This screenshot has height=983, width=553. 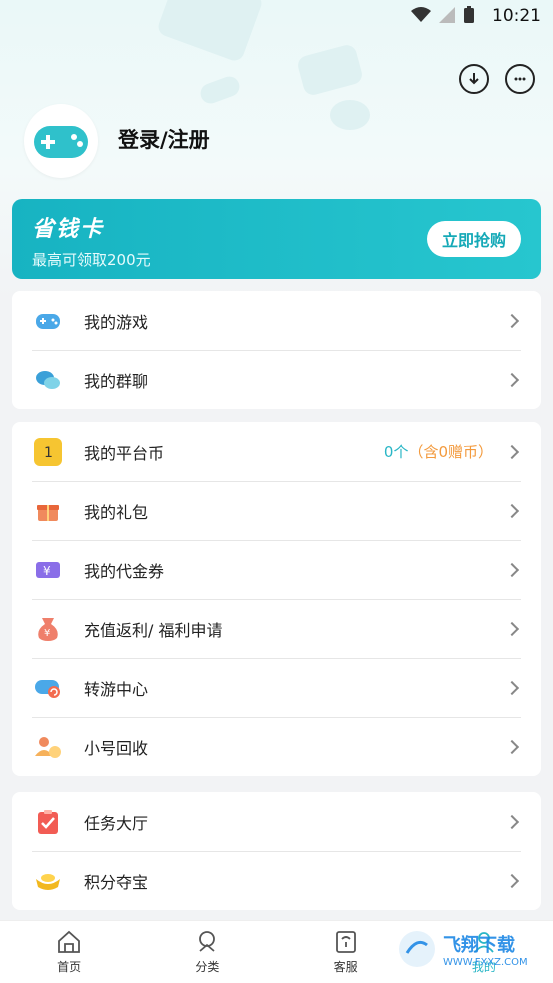 What do you see at coordinates (153, 630) in the screenshot?
I see `menu-item-label: 充值返利/ 福利申请` at bounding box center [153, 630].